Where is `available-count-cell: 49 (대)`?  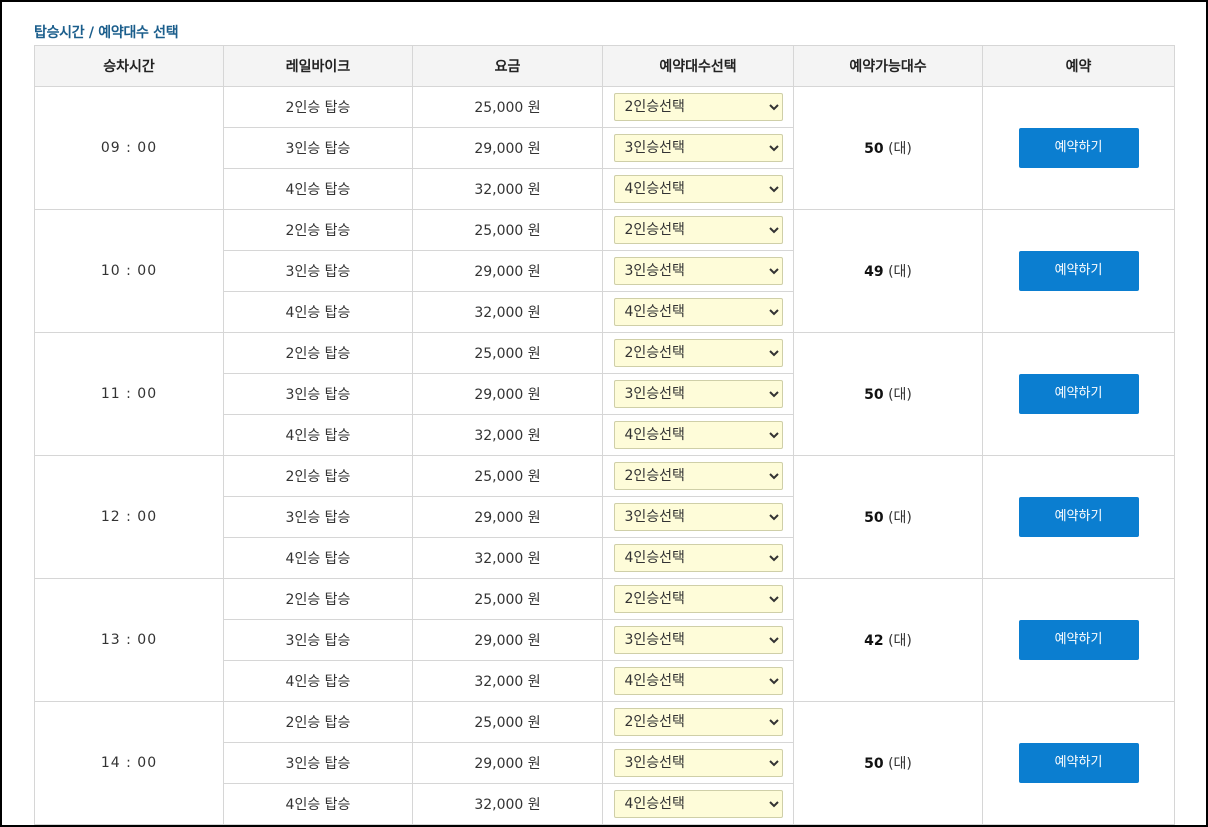
available-count-cell: 49 (대) is located at coordinates (888, 271).